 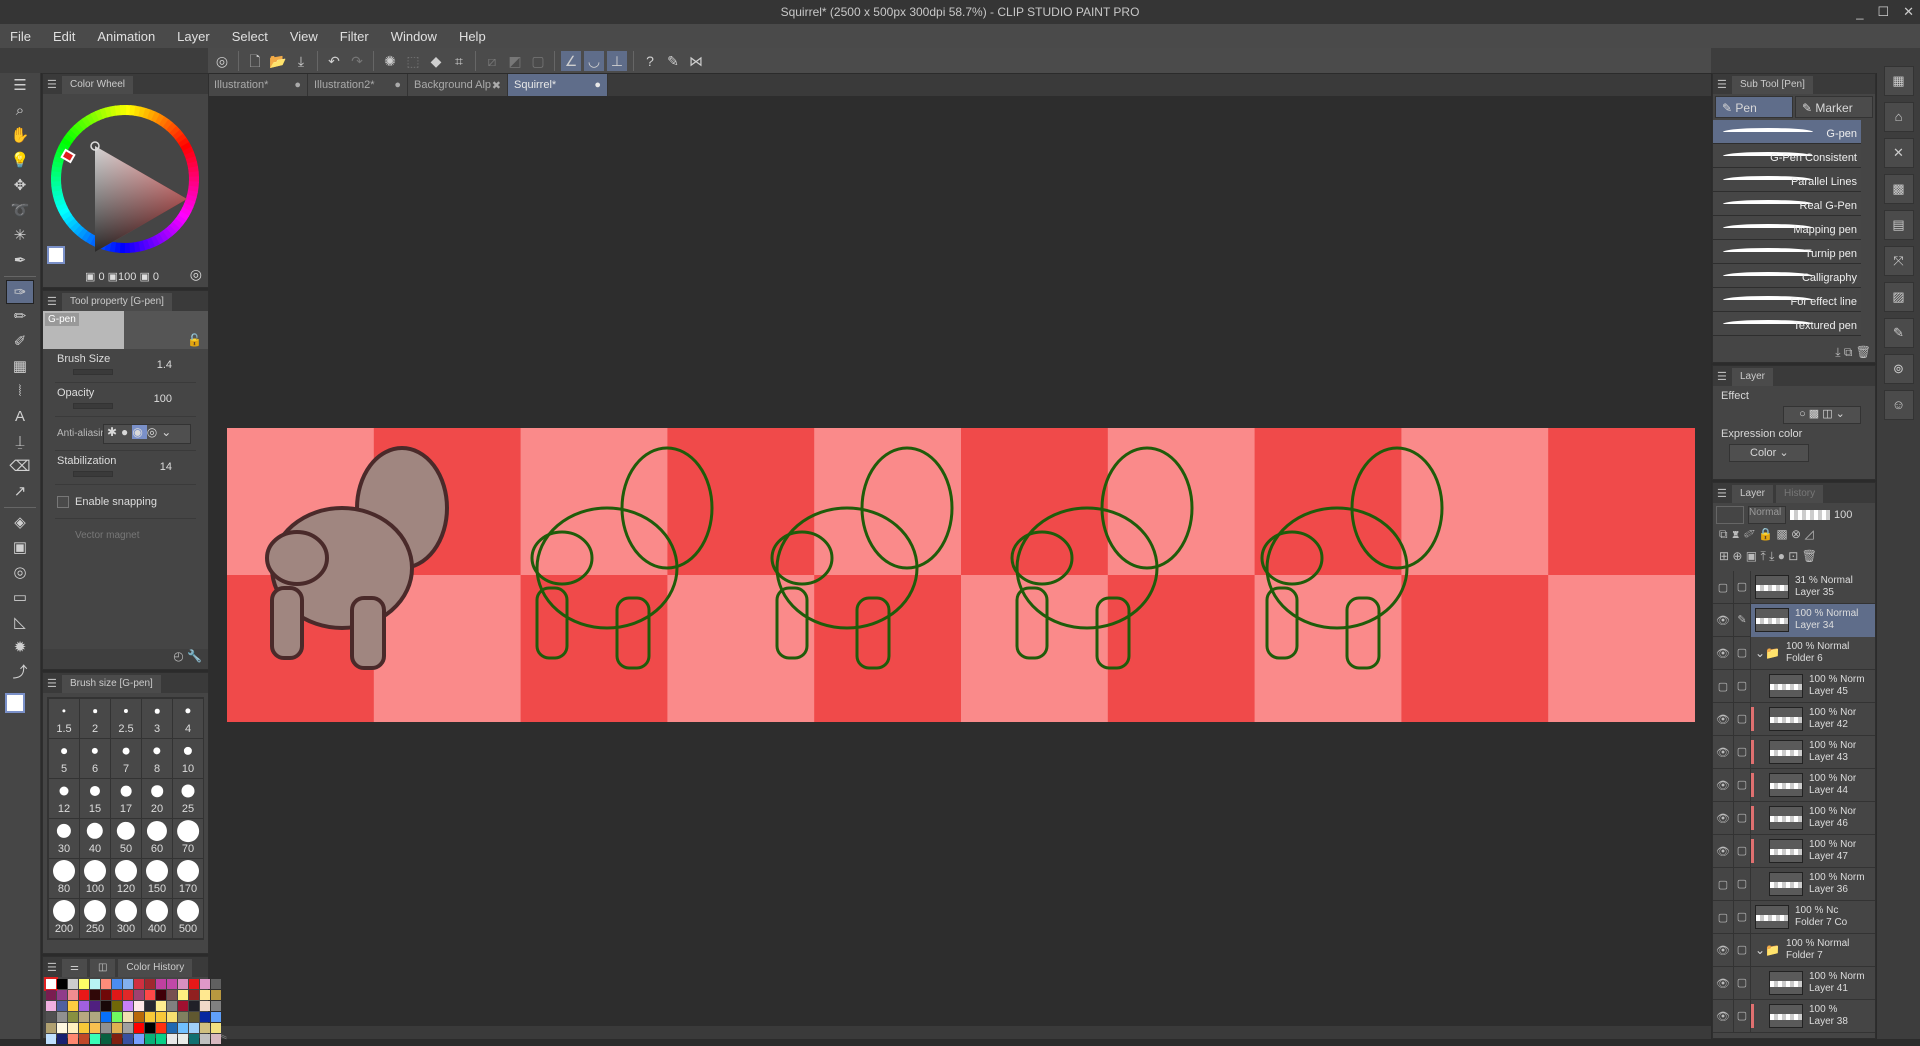 I want to click on tool-0-icon: ⌕, so click(x=20, y=111).